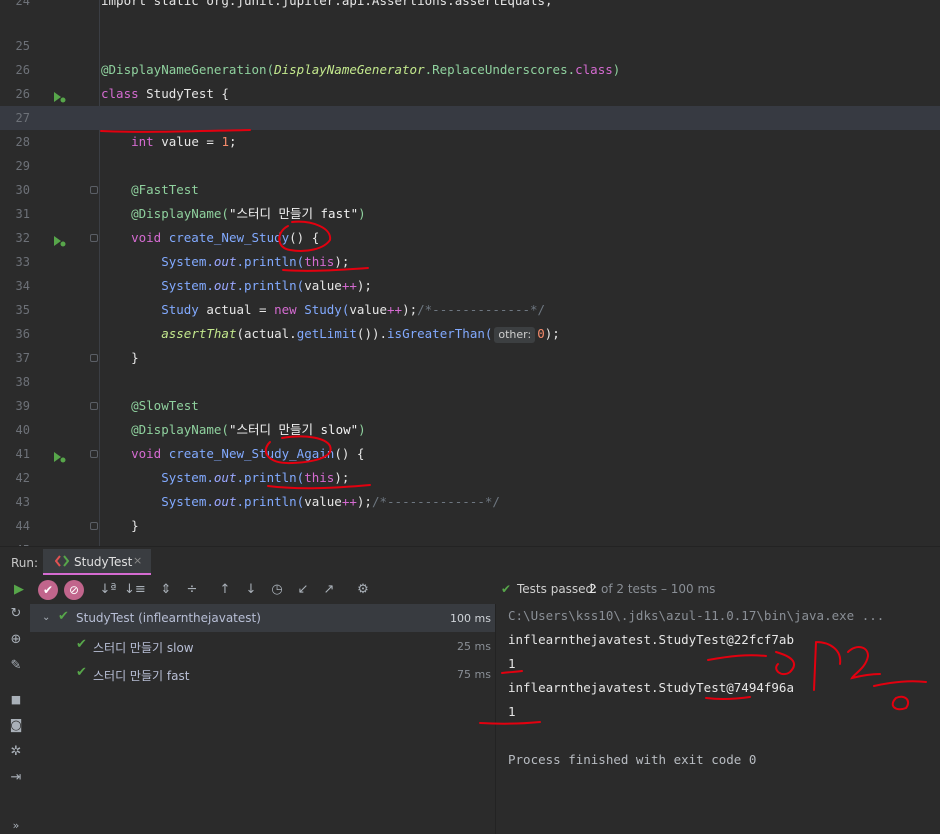 The image size is (940, 834). I want to click on code-token: }, so click(120, 525).